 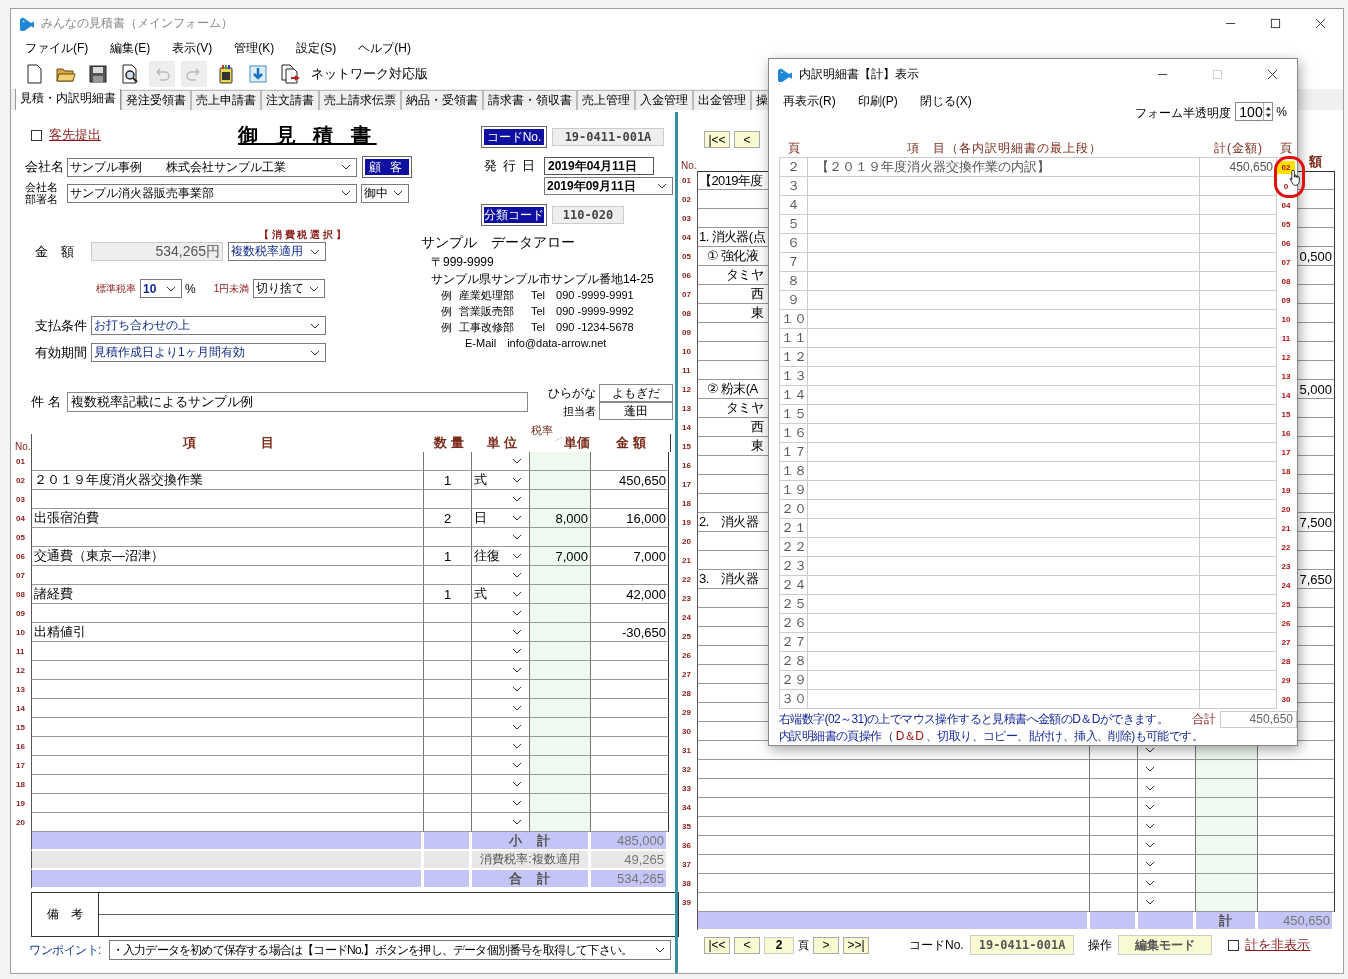 I want to click on page-link: 14, so click(x=1286, y=395).